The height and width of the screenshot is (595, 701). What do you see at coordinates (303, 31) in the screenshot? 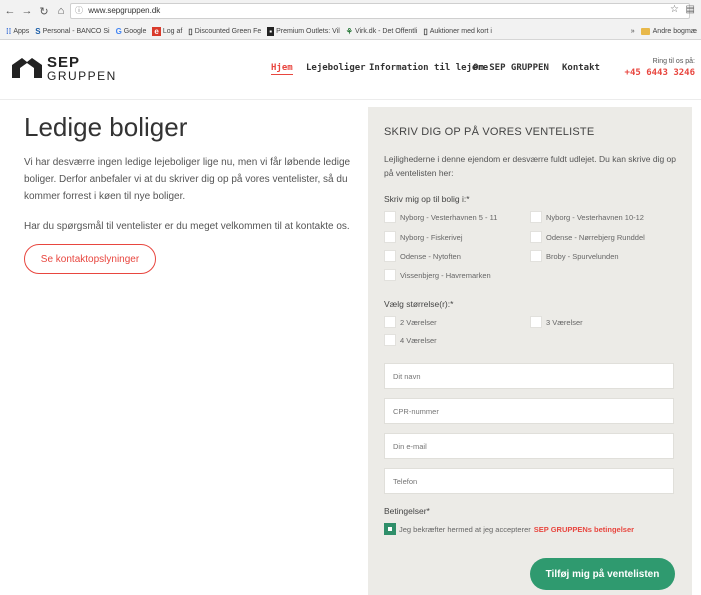
I see `bookmark-premium: ▪ Premium Outlets: Vil` at bounding box center [303, 31].